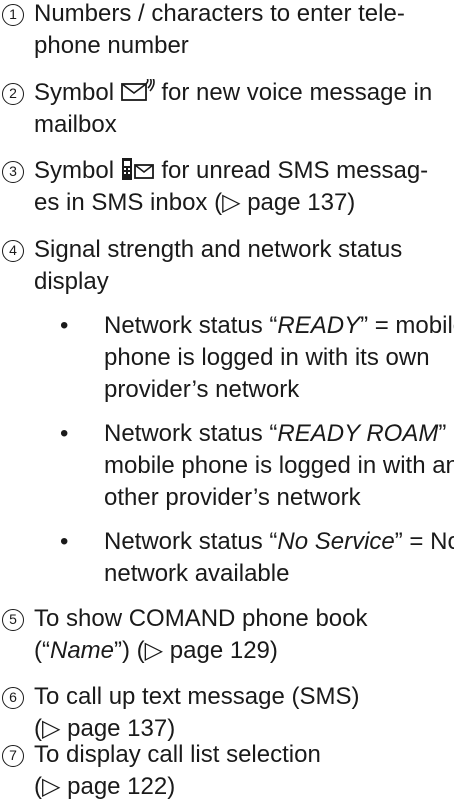 The image size is (454, 804). I want to click on item-text-line: mailbox, so click(75, 124).